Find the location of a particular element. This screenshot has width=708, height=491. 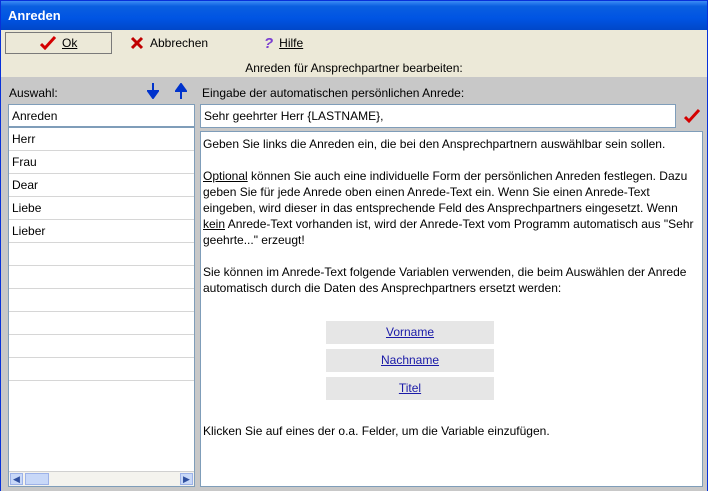

list-item: Lieber is located at coordinates (101, 231).